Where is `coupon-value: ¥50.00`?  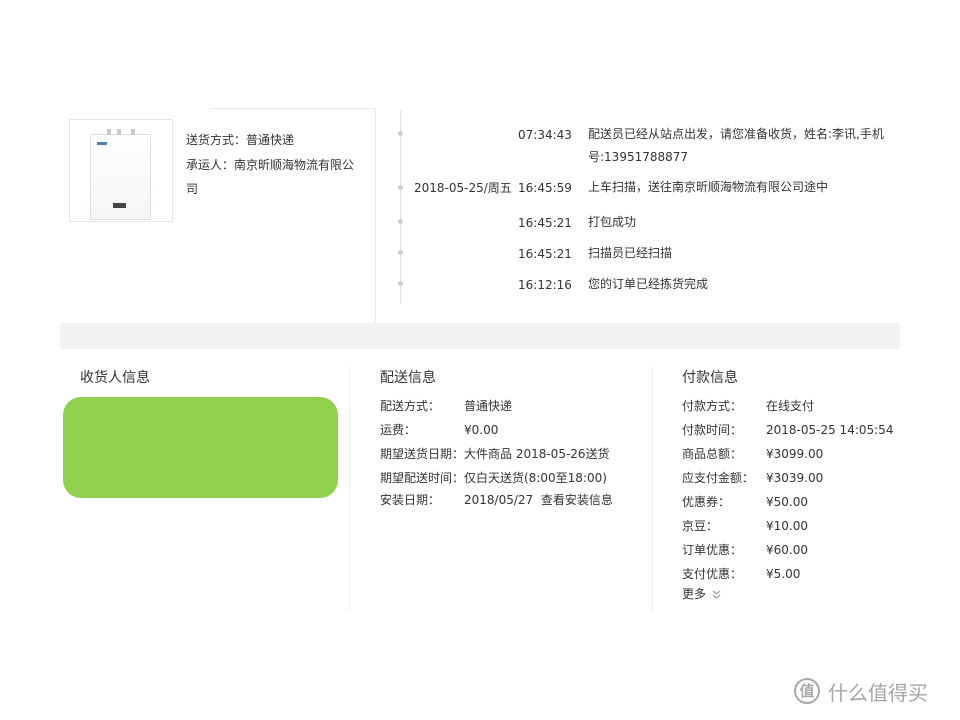 coupon-value: ¥50.00 is located at coordinates (787, 502).